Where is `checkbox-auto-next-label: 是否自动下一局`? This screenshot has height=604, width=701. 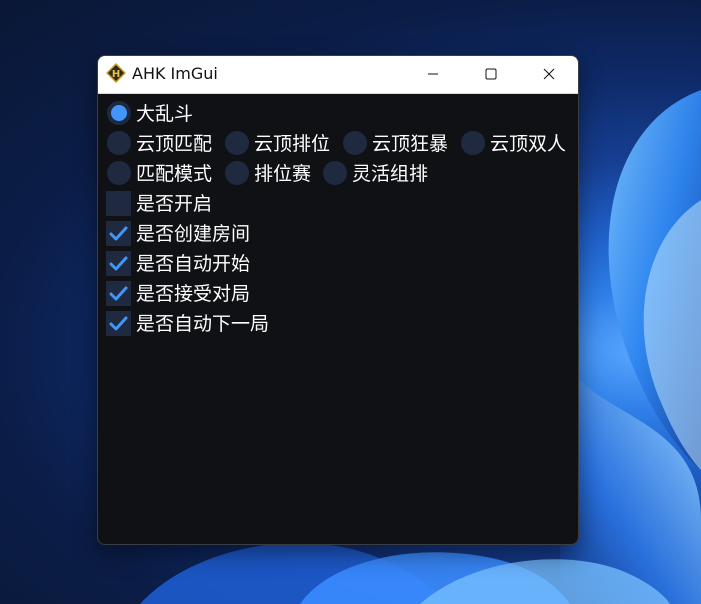
checkbox-auto-next-label: 是否自动下一局 is located at coordinates (202, 324).